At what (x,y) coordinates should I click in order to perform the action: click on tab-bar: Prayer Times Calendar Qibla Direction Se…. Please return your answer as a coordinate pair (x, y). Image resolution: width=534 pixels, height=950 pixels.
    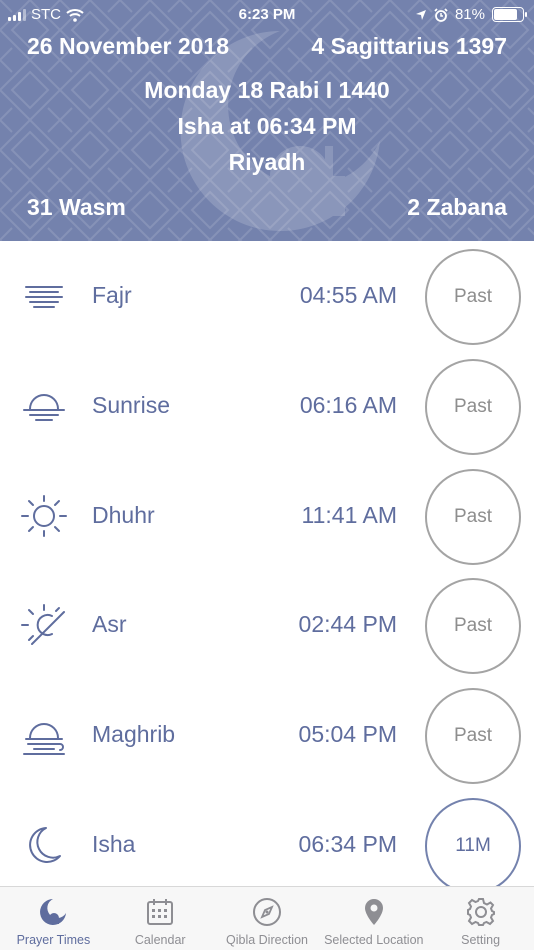
    Looking at the image, I should click on (267, 918).